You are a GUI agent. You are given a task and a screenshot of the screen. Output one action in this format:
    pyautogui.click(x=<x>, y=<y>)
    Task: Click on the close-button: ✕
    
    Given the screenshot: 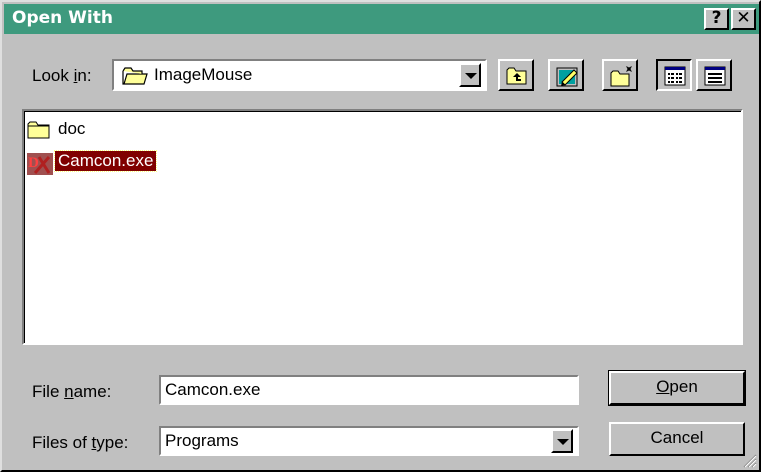 What is the action you would take?
    pyautogui.click(x=743, y=19)
    